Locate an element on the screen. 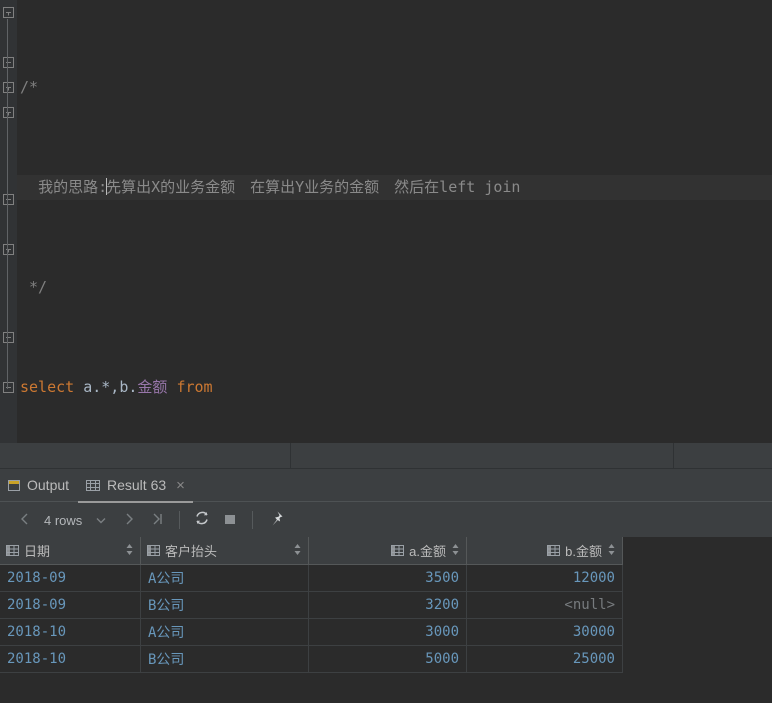  cell-a-jine: 3200 is located at coordinates (387, 605).